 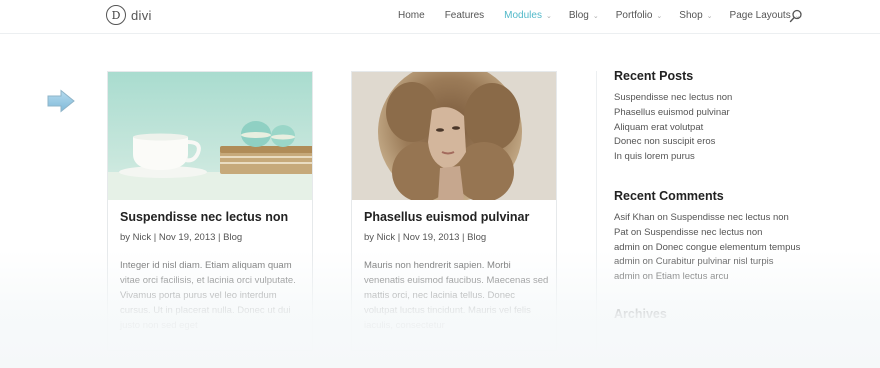 I want to click on recent-comment-link: Pat on Suspendisse nec lectus non, so click(x=709, y=233).